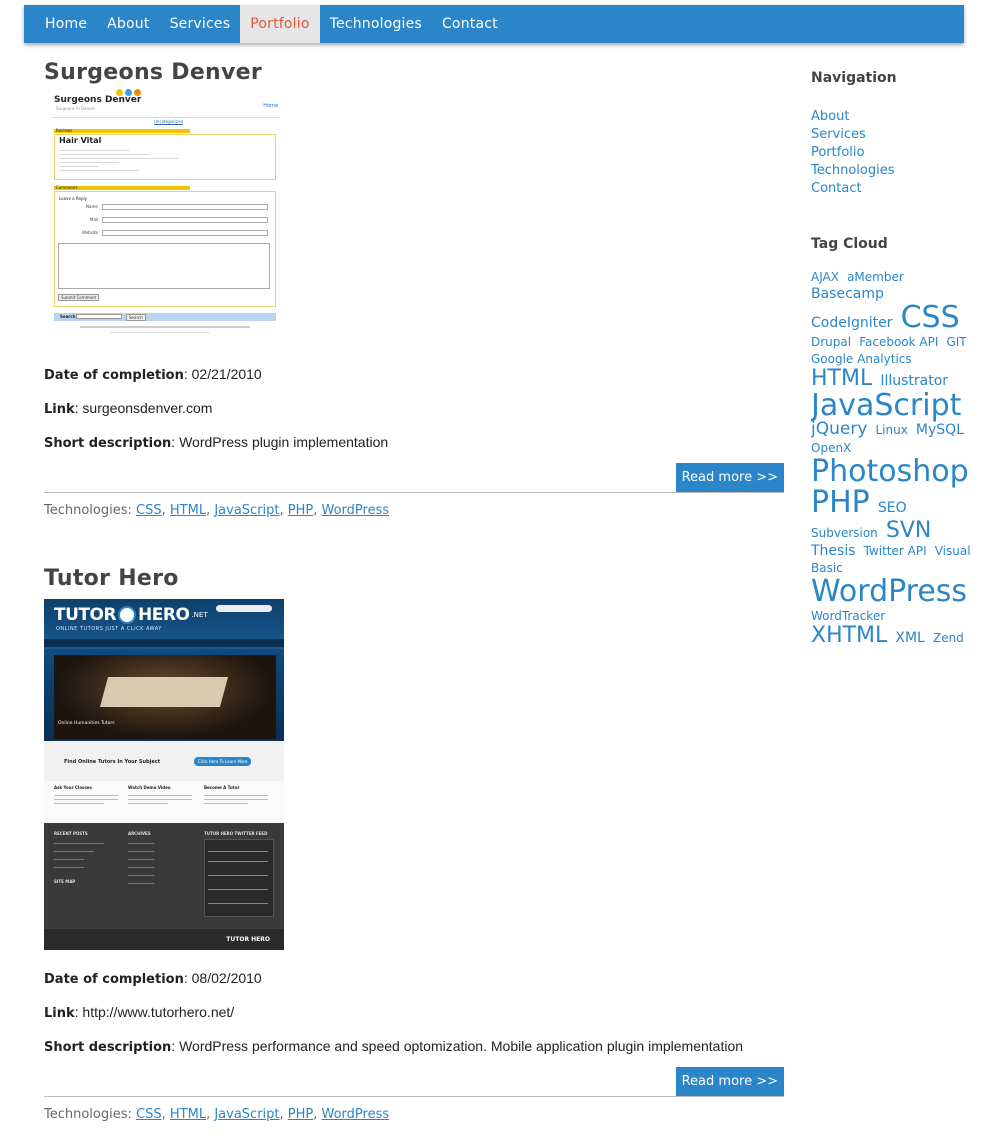 Image resolution: width=1007 pixels, height=1140 pixels. Describe the element at coordinates (98, 100) in the screenshot. I see `thumb-site-title: Surgeons Denver` at that location.